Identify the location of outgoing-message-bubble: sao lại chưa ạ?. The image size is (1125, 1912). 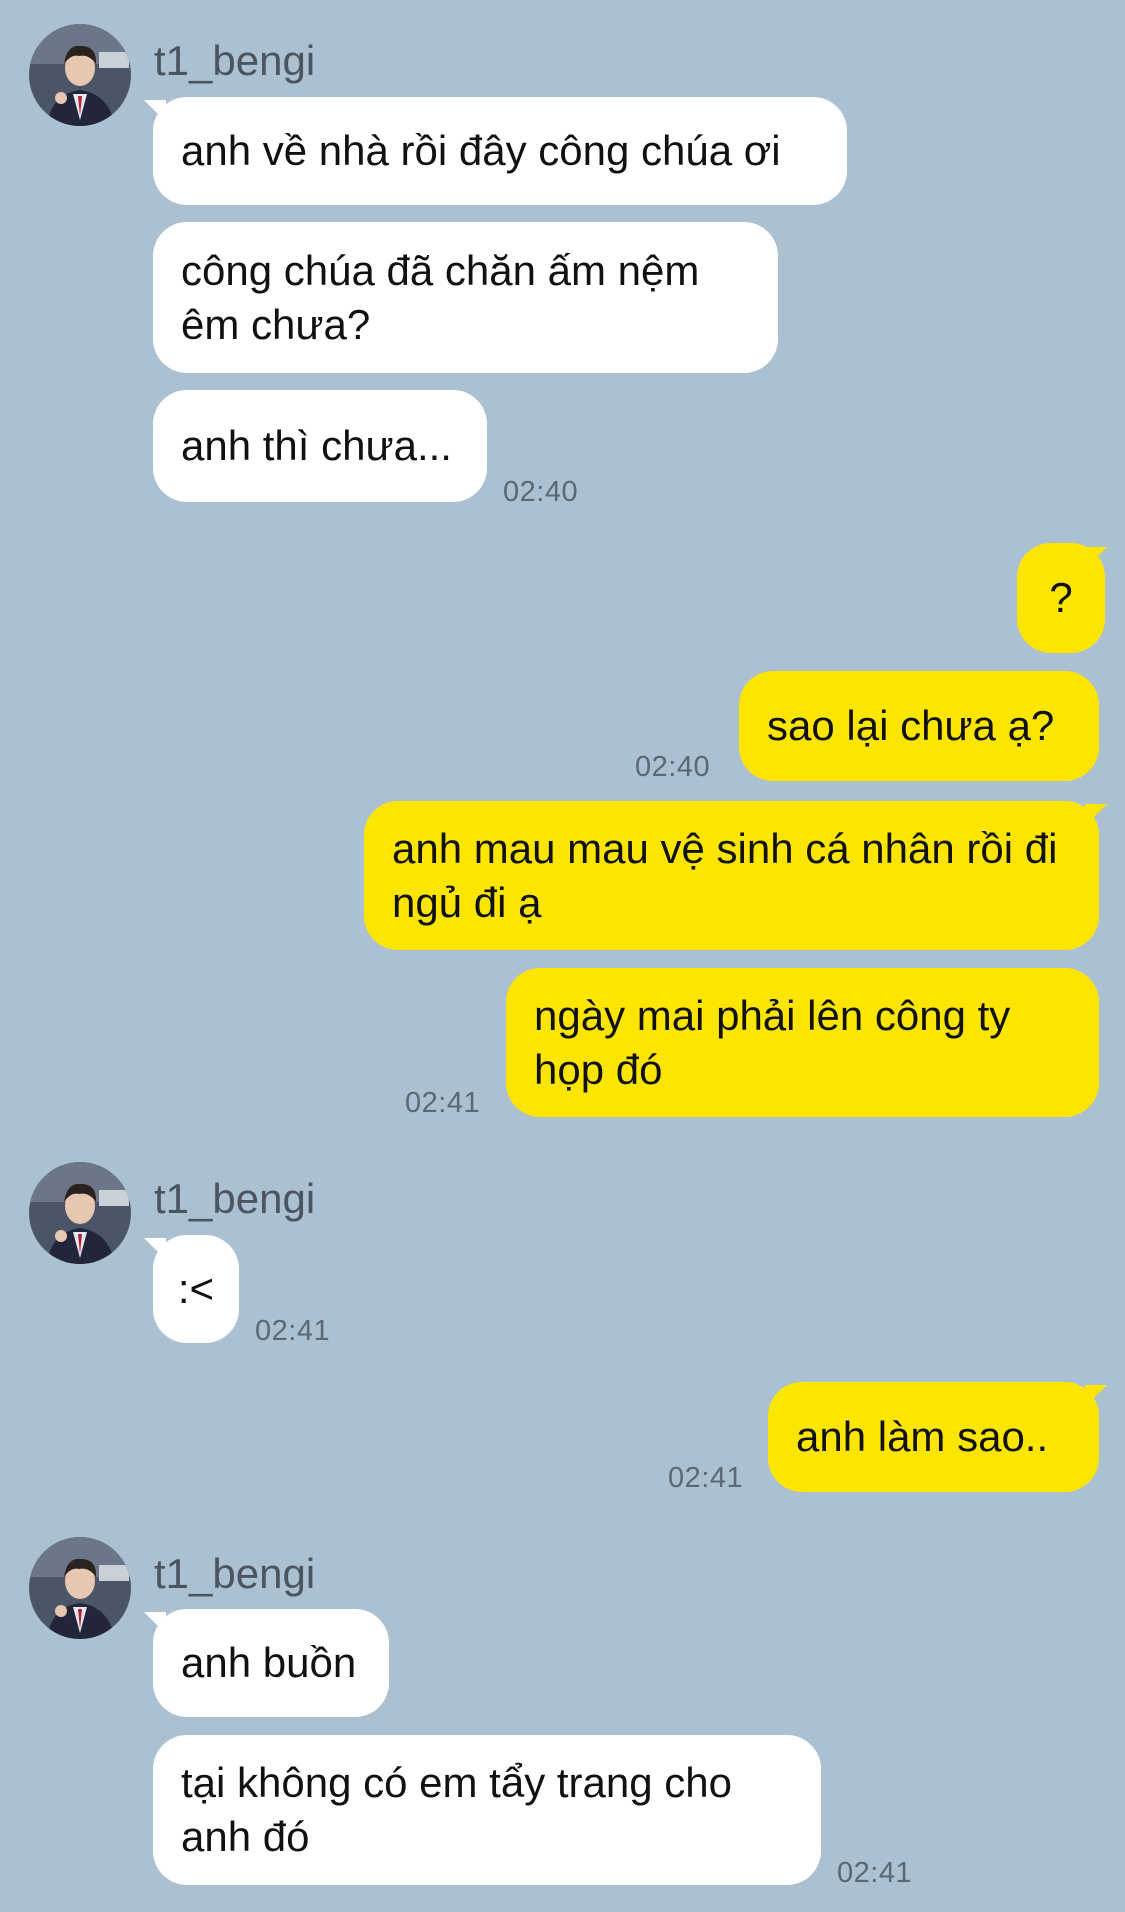
(919, 726).